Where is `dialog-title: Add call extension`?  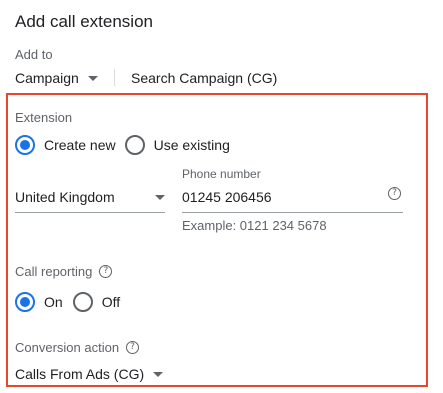 dialog-title: Add call extension is located at coordinates (84, 21).